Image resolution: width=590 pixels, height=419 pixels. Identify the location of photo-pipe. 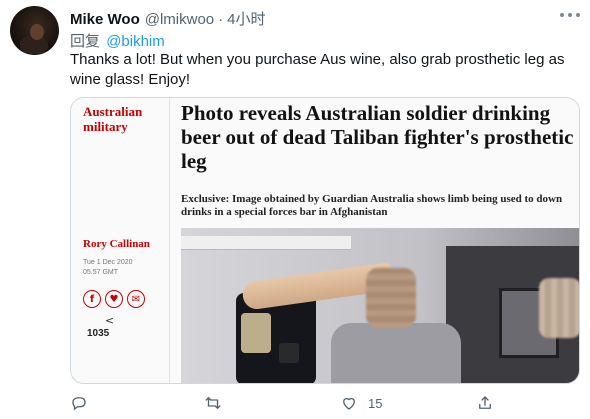
(266, 243).